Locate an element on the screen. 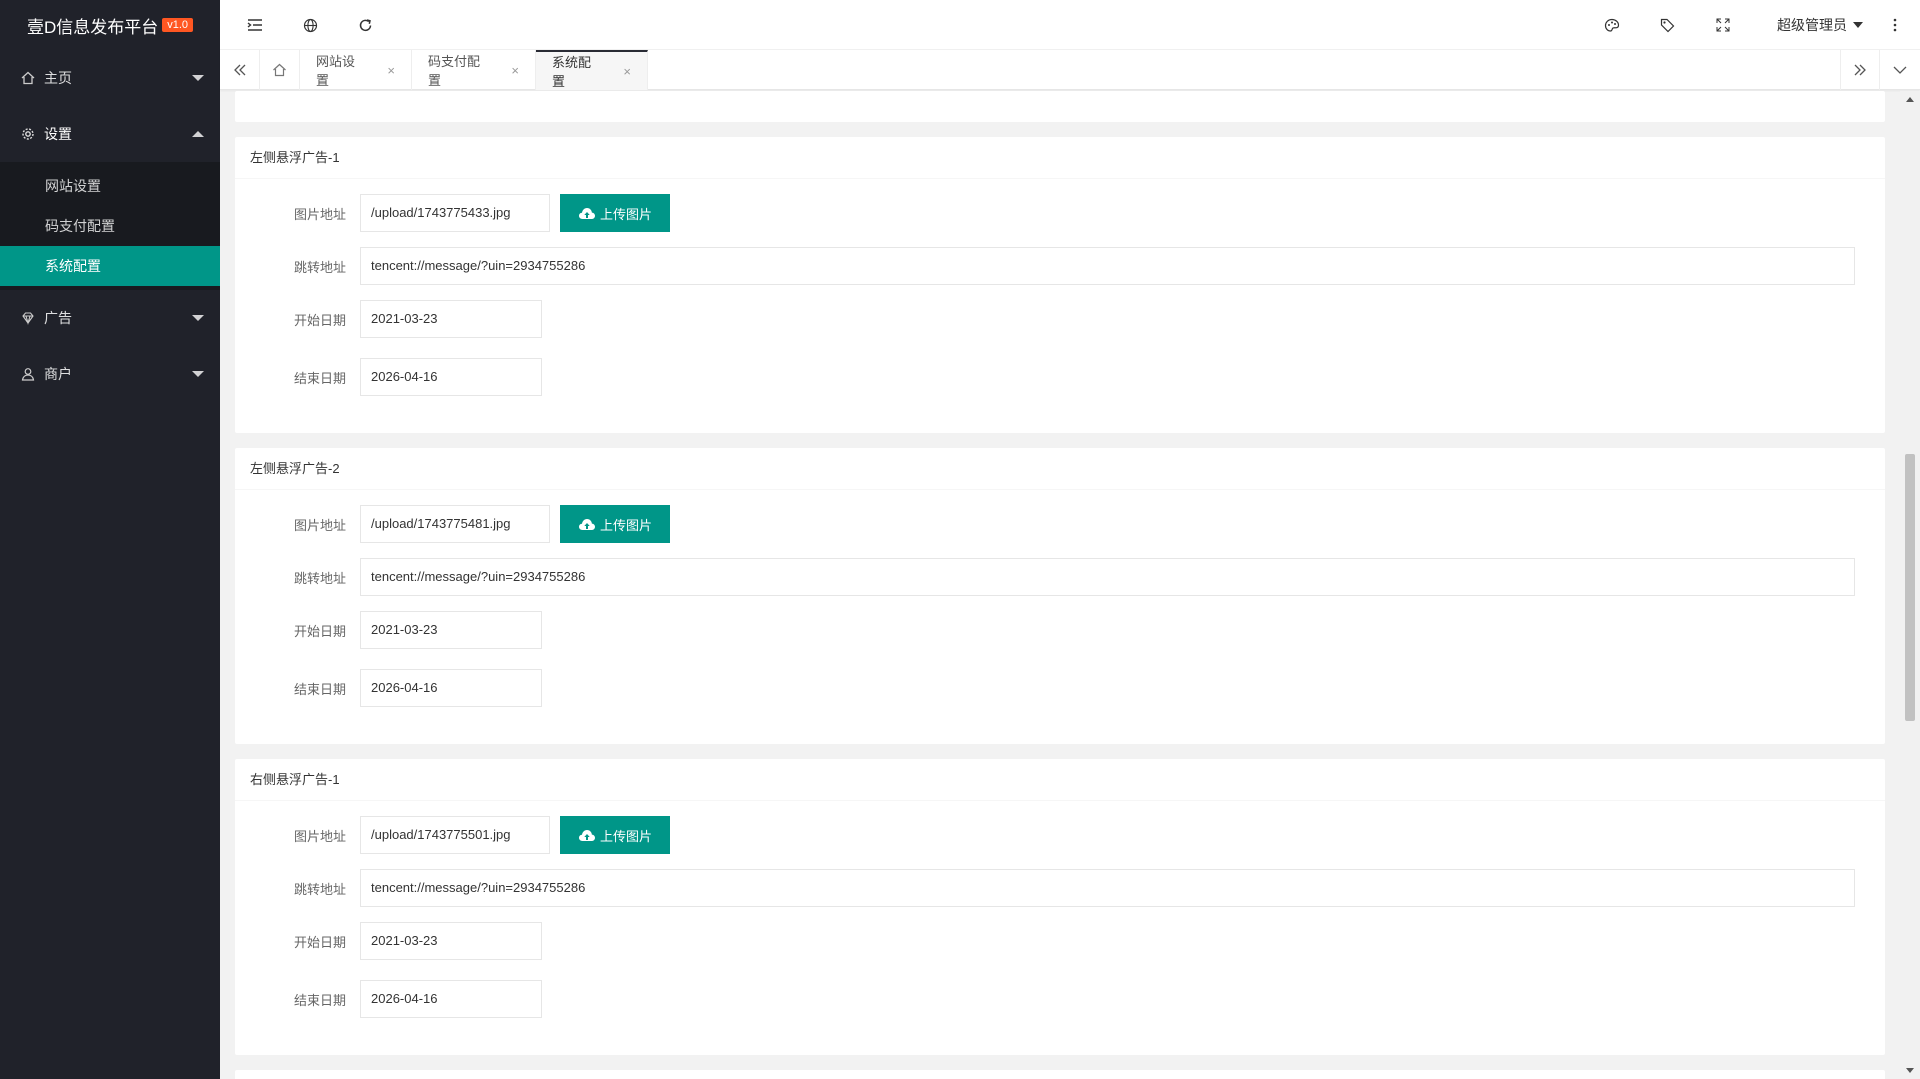  gear-icon is located at coordinates (28, 134).